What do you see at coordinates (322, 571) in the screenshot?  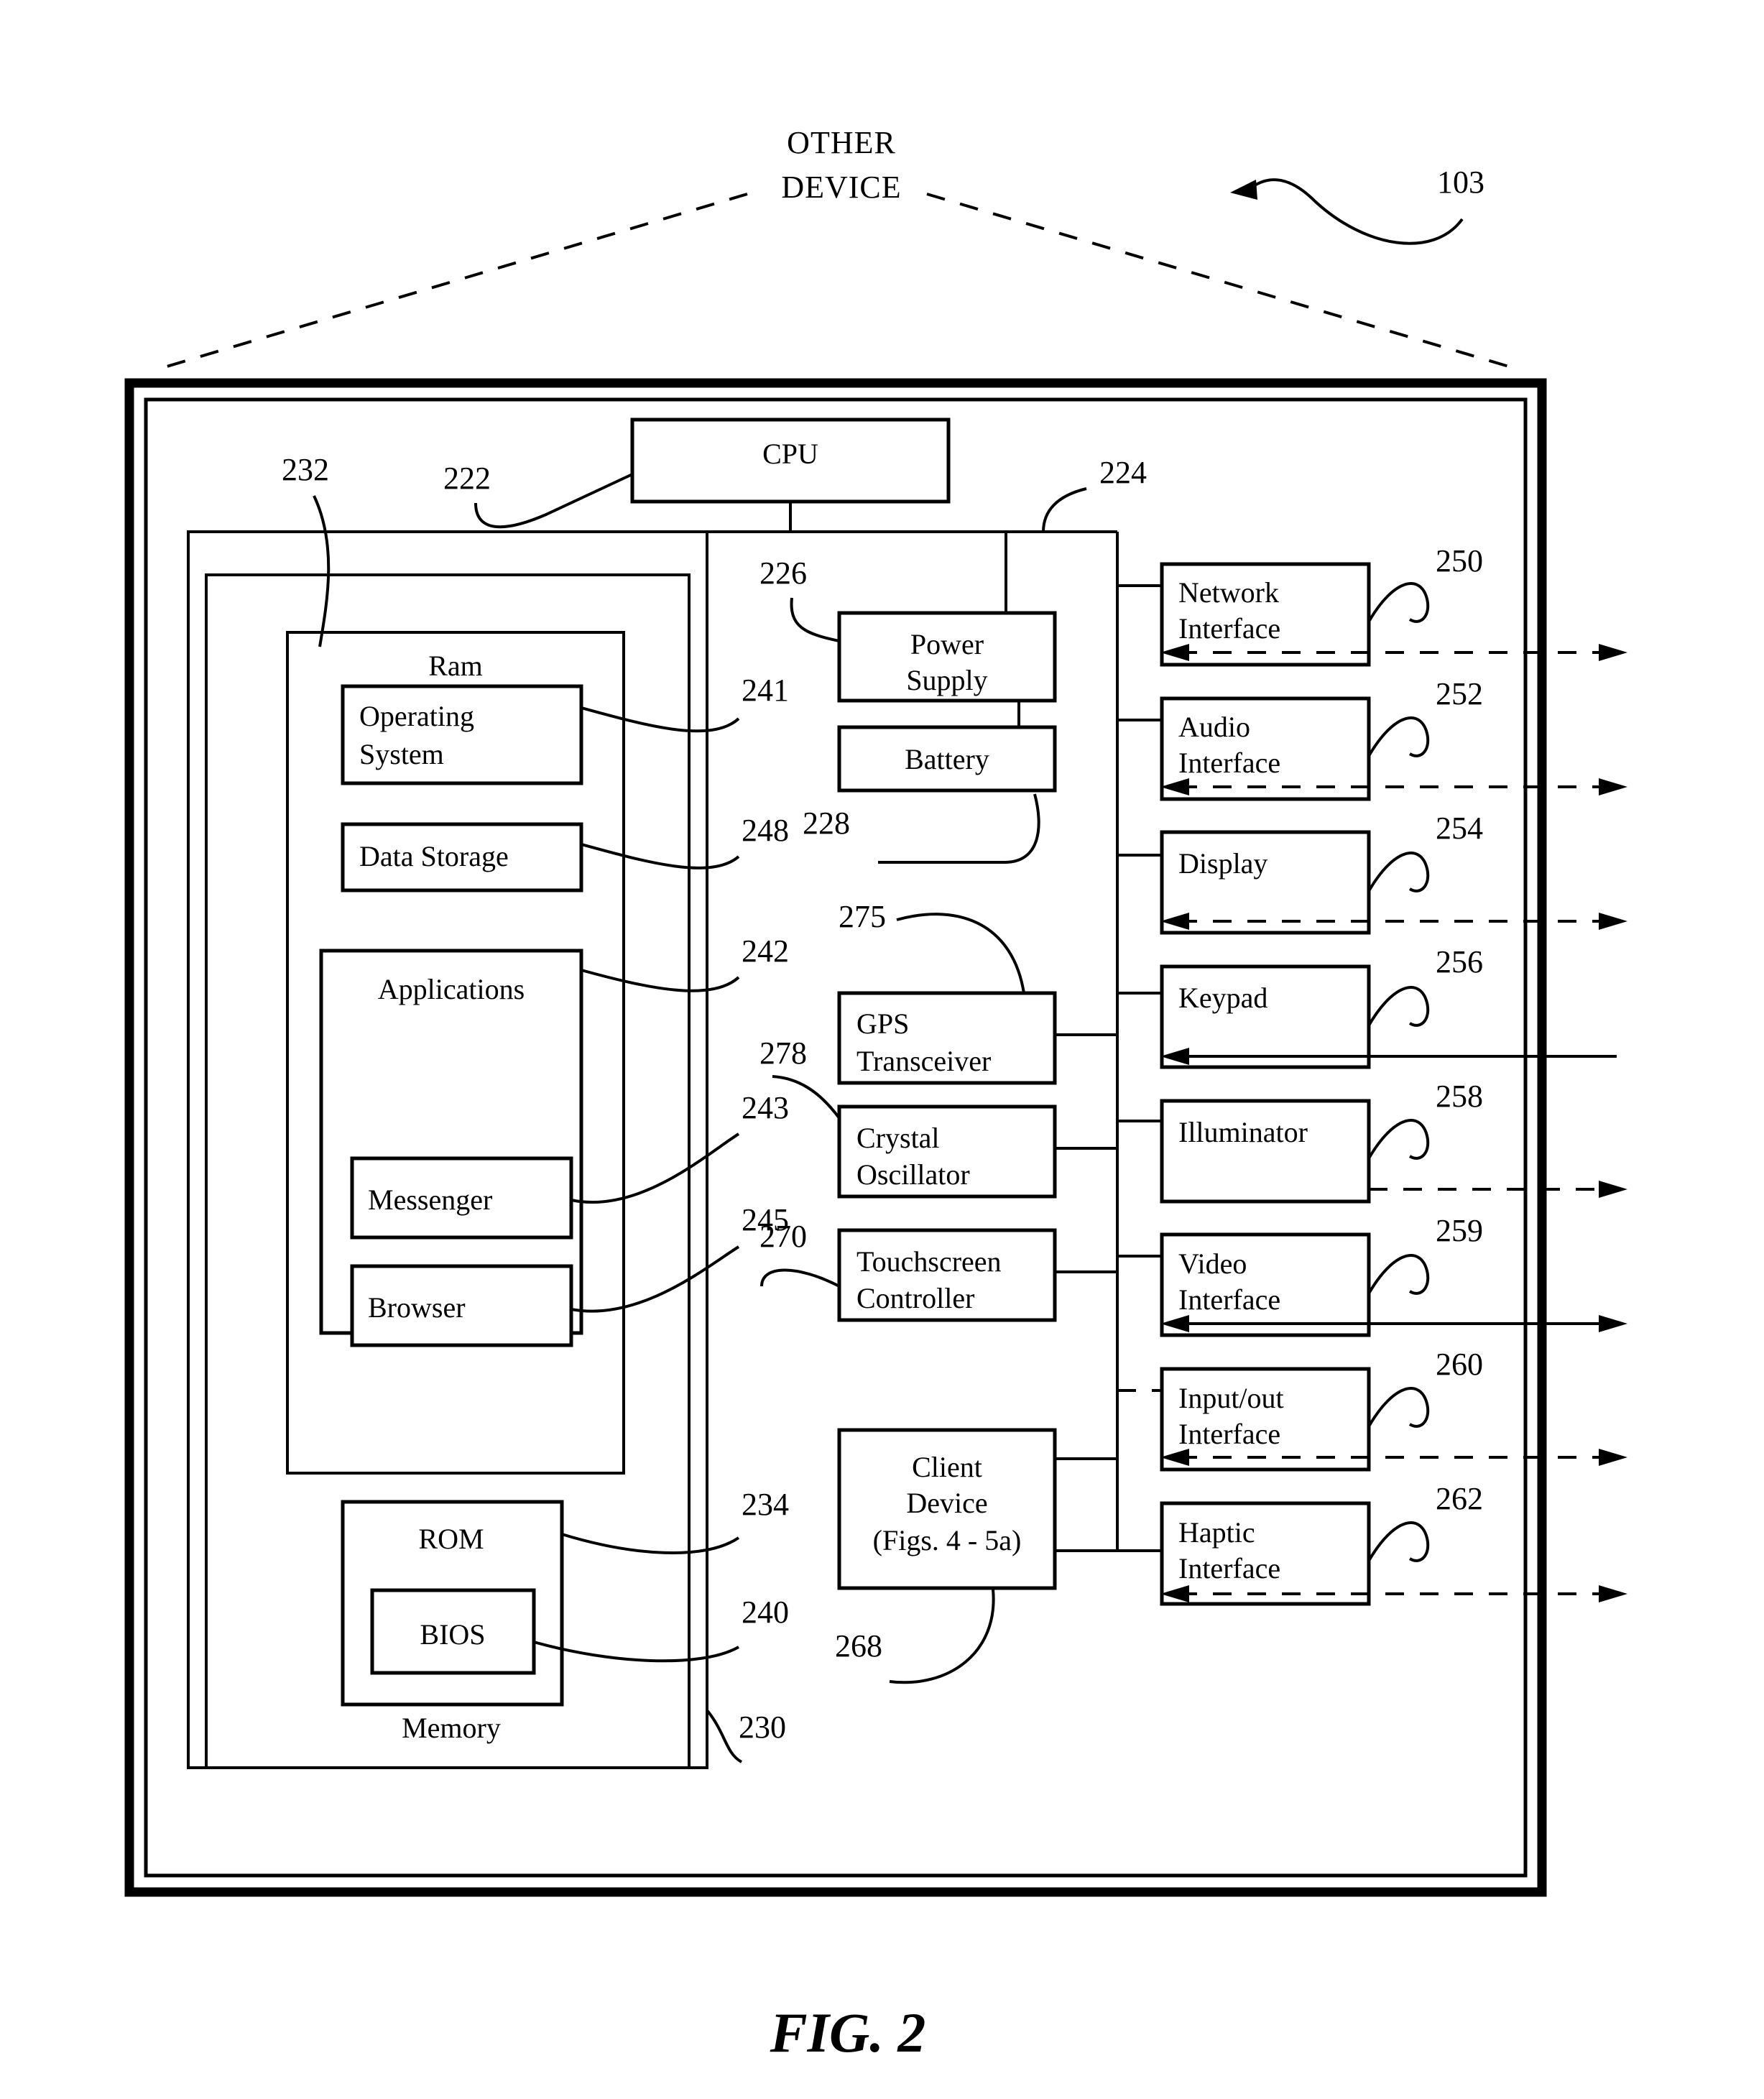 I see `ref-232-leader` at bounding box center [322, 571].